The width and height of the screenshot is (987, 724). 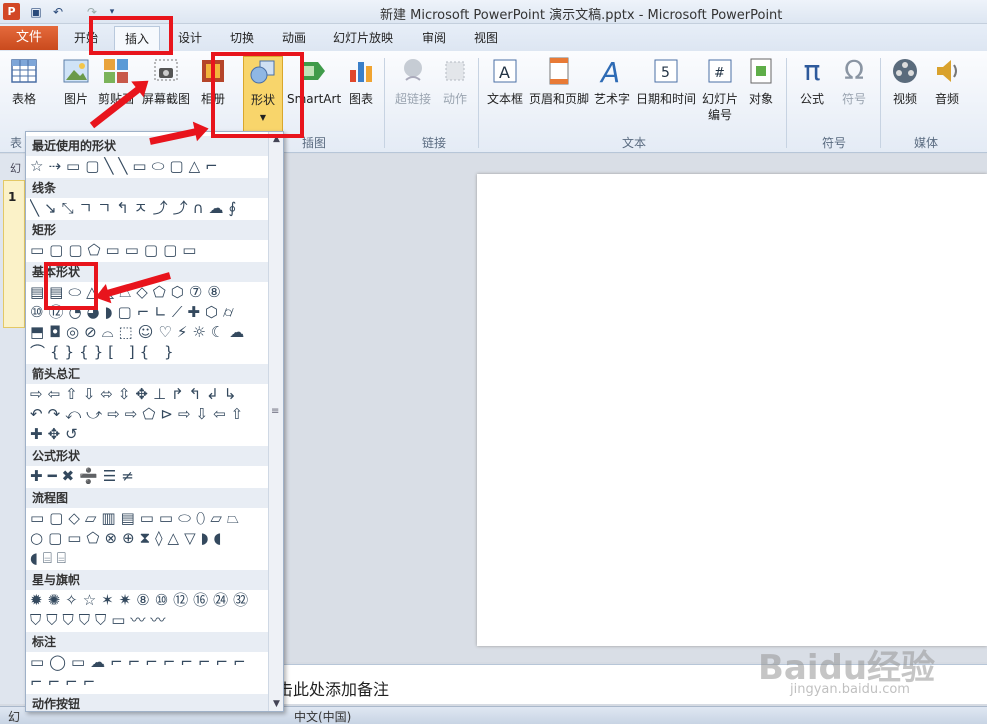 I want to click on header-footer-icon, so click(x=559, y=71).